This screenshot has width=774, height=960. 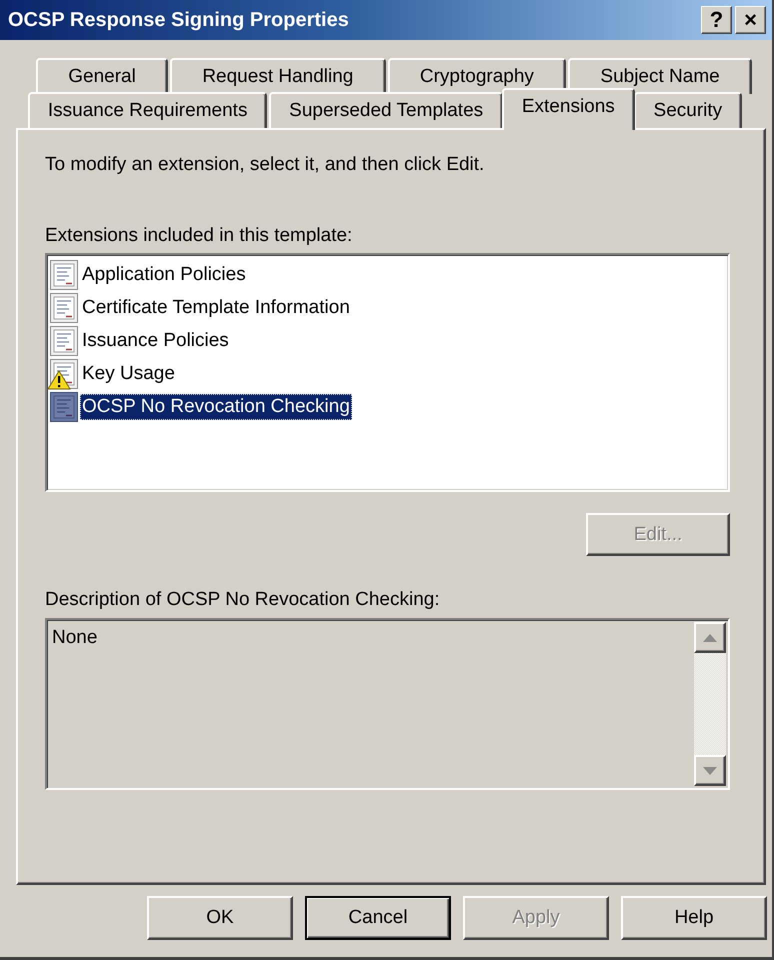 I want to click on extension-item: OCSP No Revocation Checking, so click(x=216, y=407).